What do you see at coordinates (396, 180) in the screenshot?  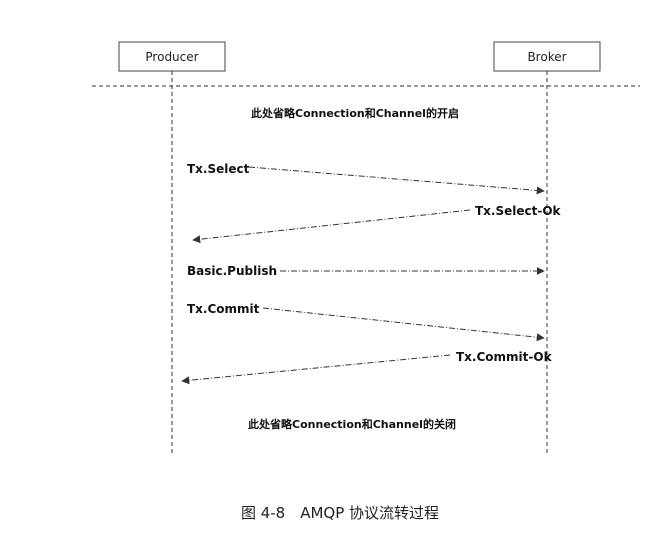 I see `message-arrow-tx-select` at bounding box center [396, 180].